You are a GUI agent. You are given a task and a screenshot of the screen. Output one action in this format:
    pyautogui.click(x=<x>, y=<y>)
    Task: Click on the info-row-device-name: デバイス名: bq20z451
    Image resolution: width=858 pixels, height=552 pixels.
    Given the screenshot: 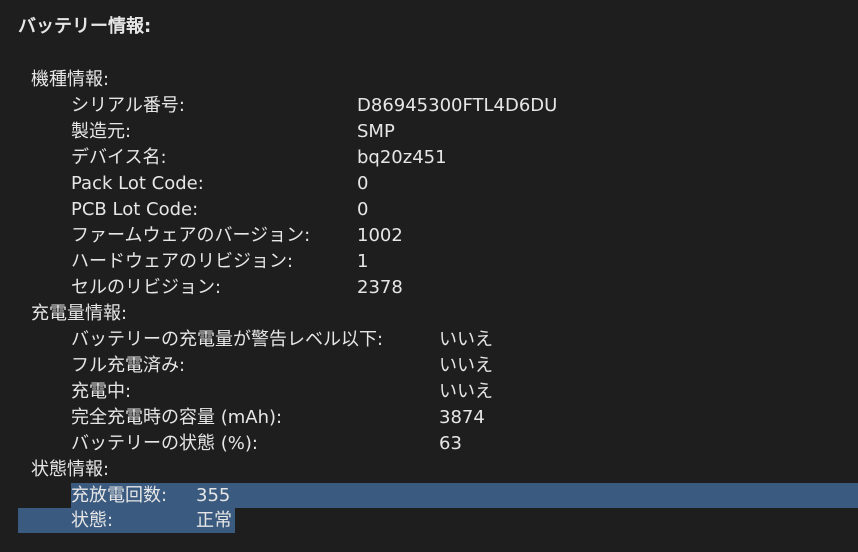 What is the action you would take?
    pyautogui.click(x=429, y=158)
    